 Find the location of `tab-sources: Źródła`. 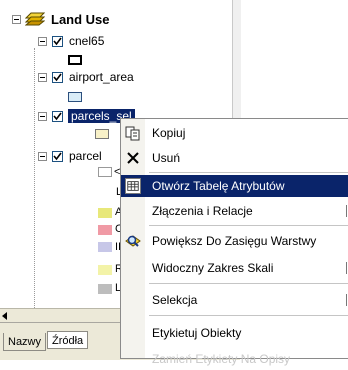

tab-sources: Źródła is located at coordinates (68, 340).